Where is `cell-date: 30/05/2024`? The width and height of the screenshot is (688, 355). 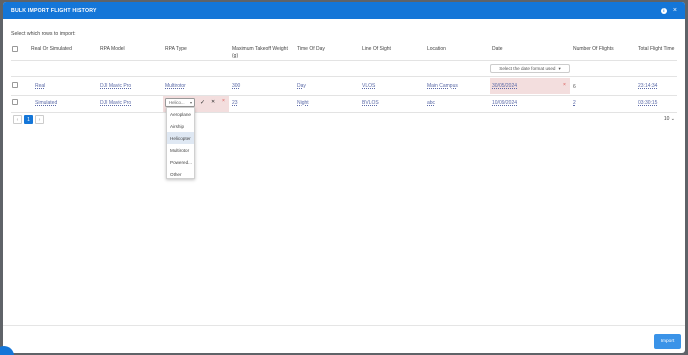
cell-date: 30/05/2024 is located at coordinates (504, 86).